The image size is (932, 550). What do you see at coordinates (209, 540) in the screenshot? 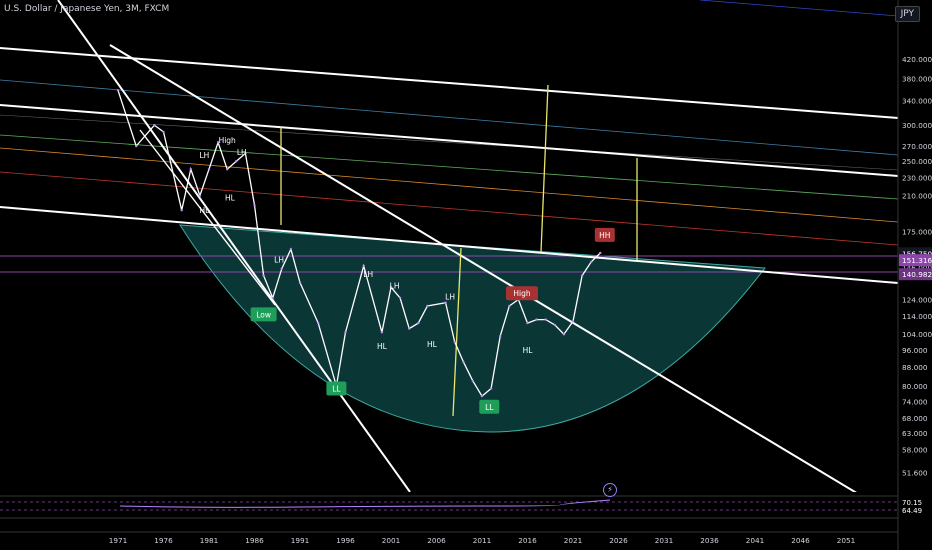
I see `time-tick-label: 1981` at bounding box center [209, 540].